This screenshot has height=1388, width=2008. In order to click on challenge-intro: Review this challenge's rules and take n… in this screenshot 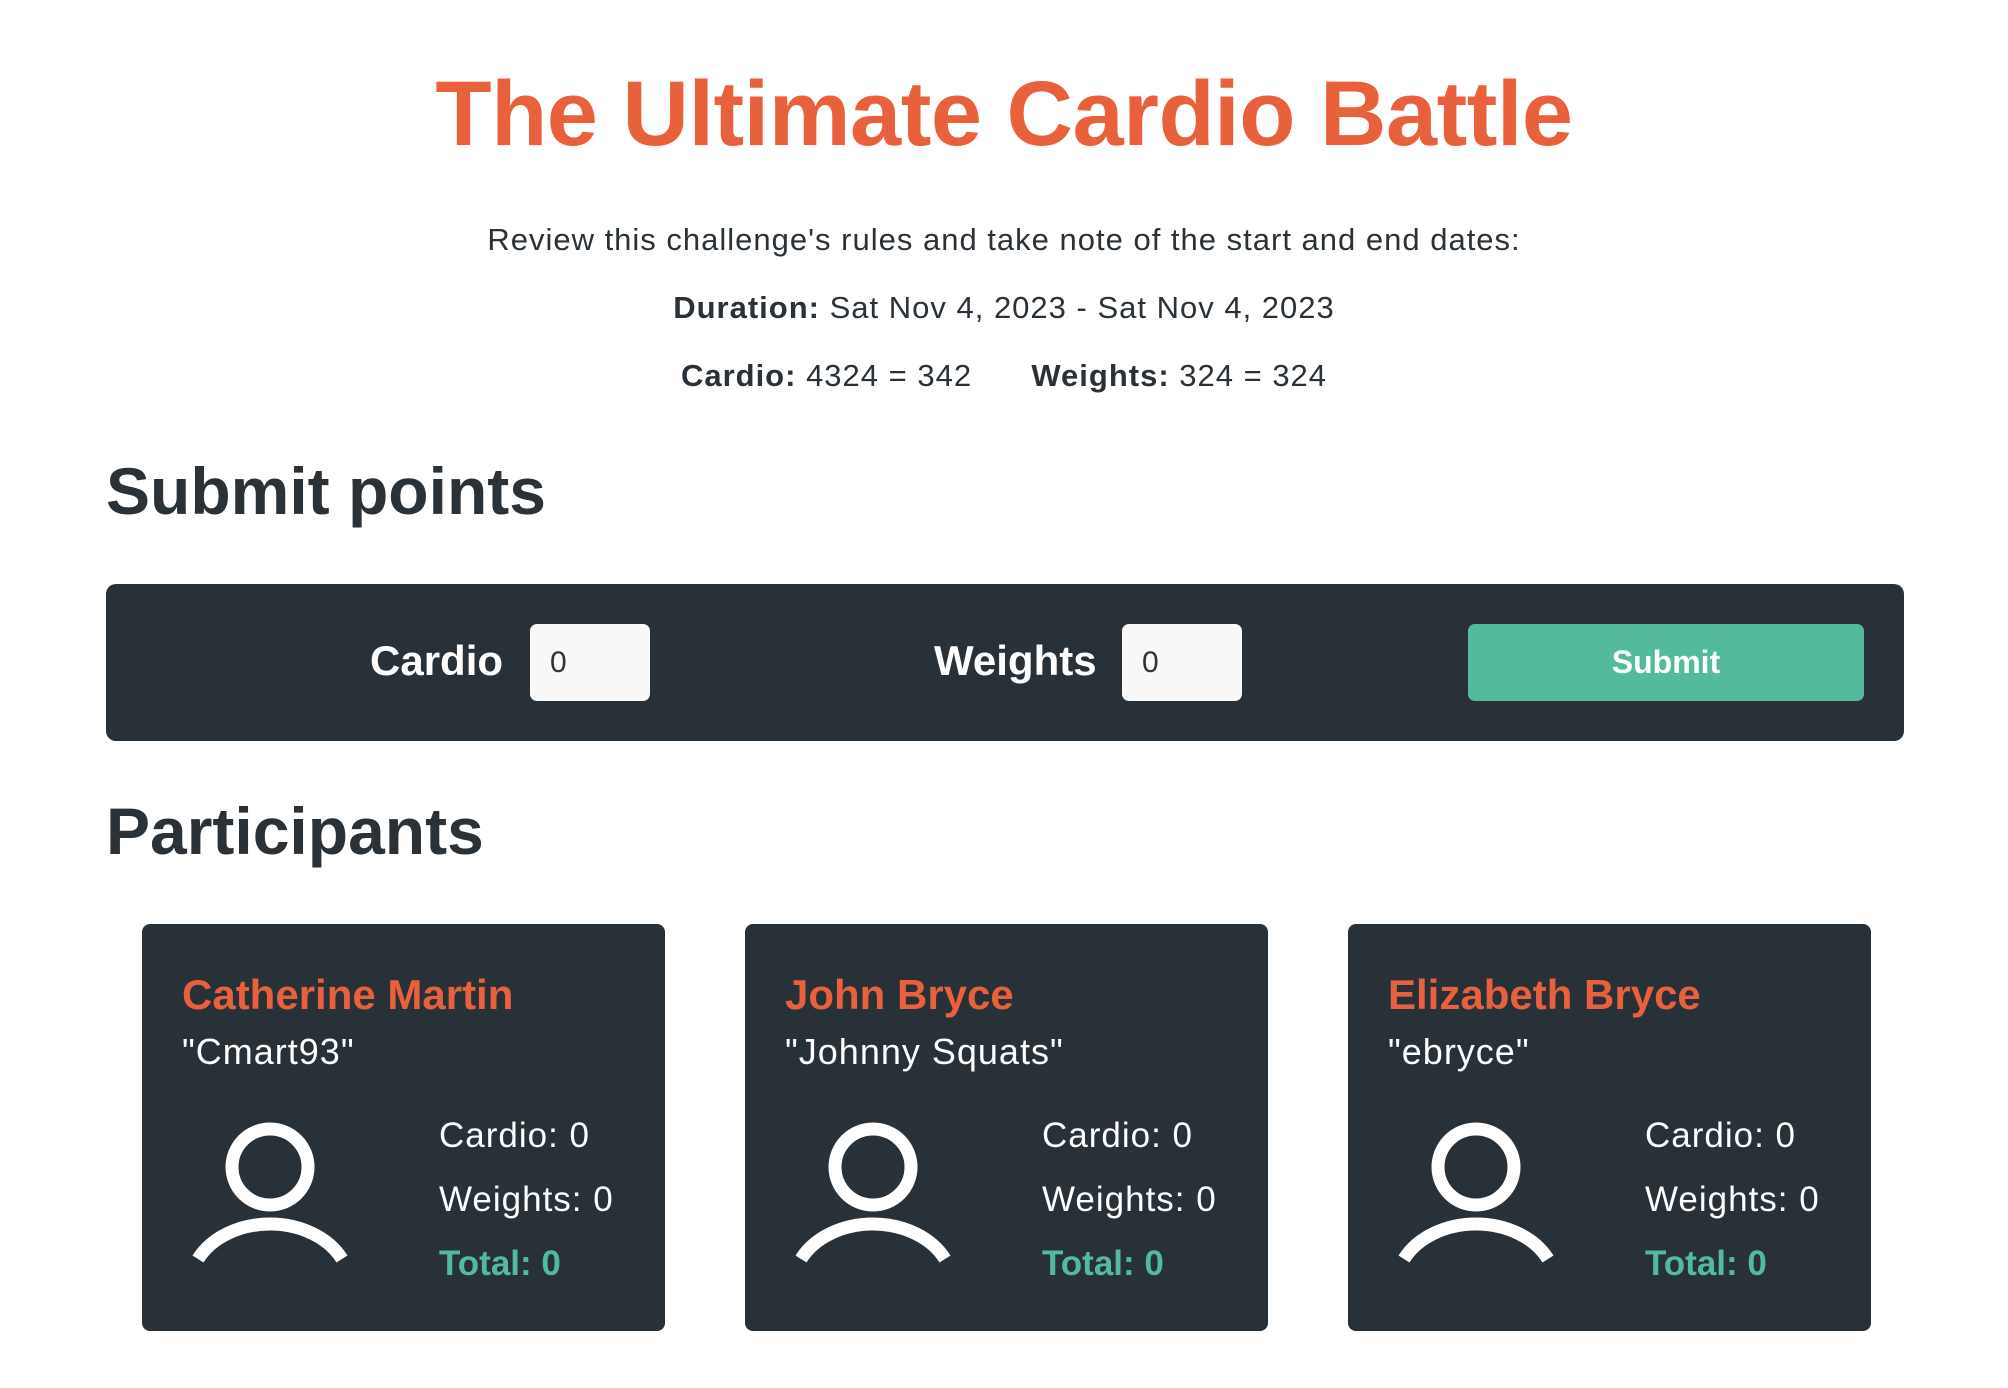, I will do `click(1004, 239)`.